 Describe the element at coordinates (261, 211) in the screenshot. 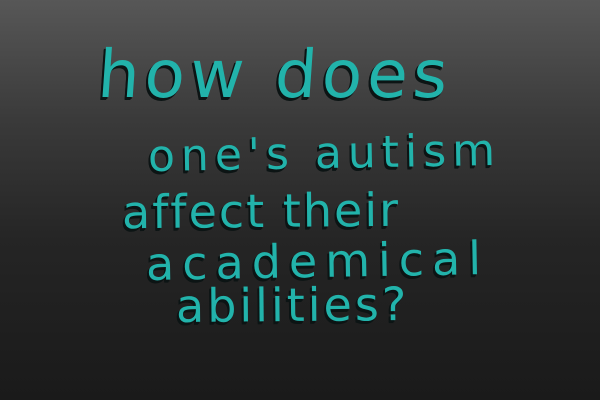

I see `text-line-3: affect their` at that location.